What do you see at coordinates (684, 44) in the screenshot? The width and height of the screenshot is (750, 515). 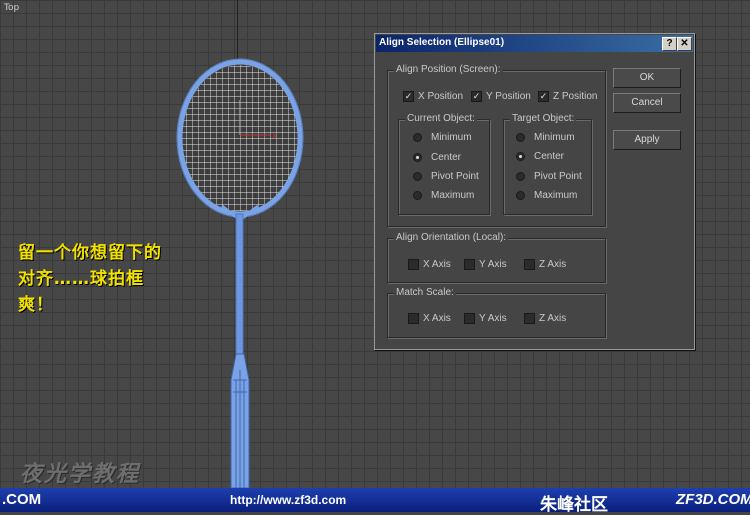 I see `close-button: ✕` at bounding box center [684, 44].